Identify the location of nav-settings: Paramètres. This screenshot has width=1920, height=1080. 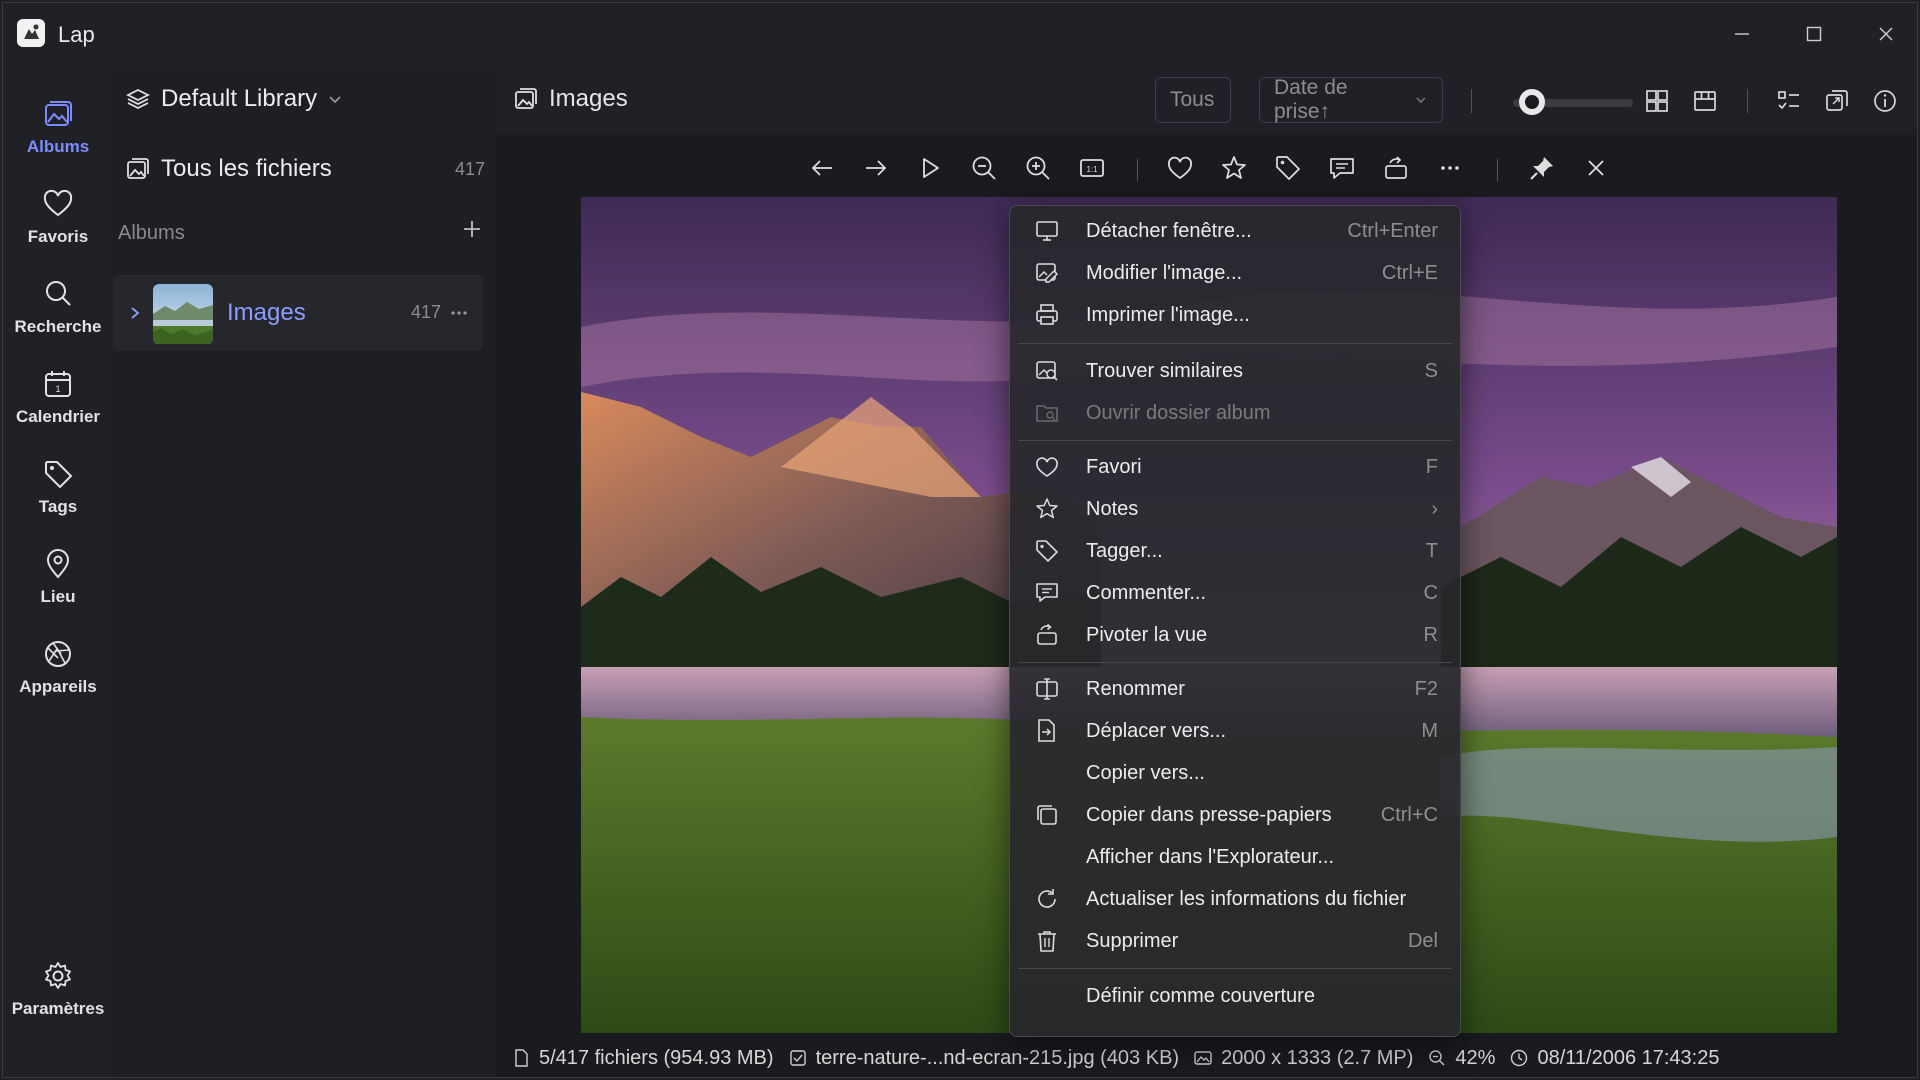
(58, 998).